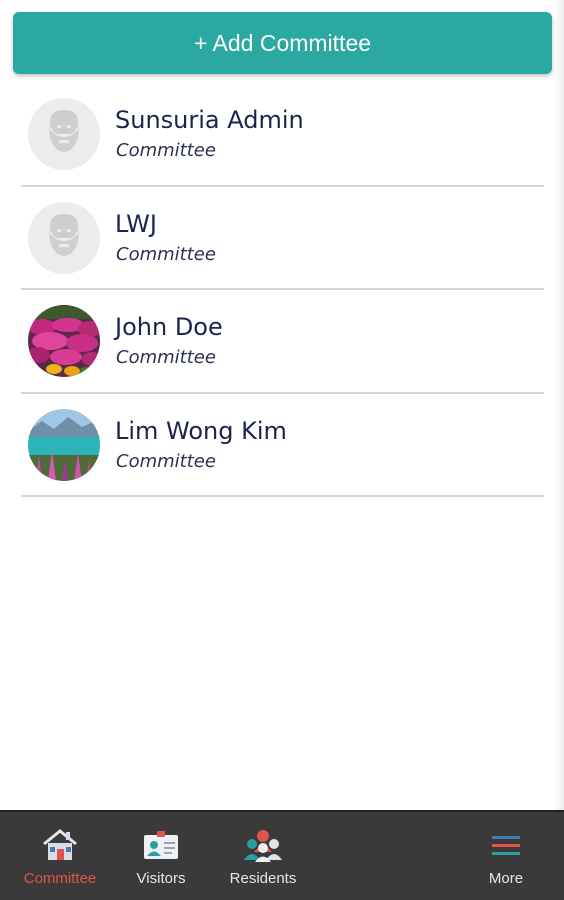 The image size is (564, 900). Describe the element at coordinates (282, 43) in the screenshot. I see `add-committee-button: + Add Committee` at that location.